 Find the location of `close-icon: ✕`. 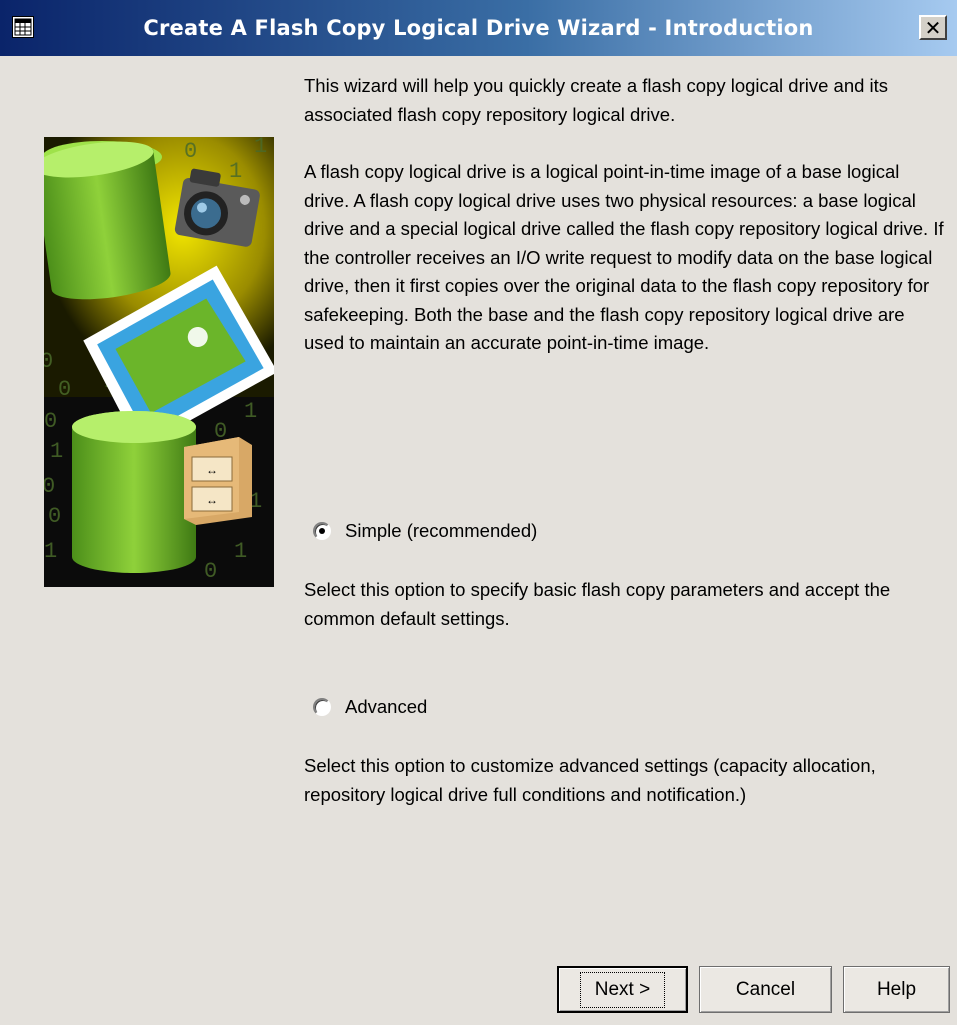

close-icon: ✕ is located at coordinates (933, 27).